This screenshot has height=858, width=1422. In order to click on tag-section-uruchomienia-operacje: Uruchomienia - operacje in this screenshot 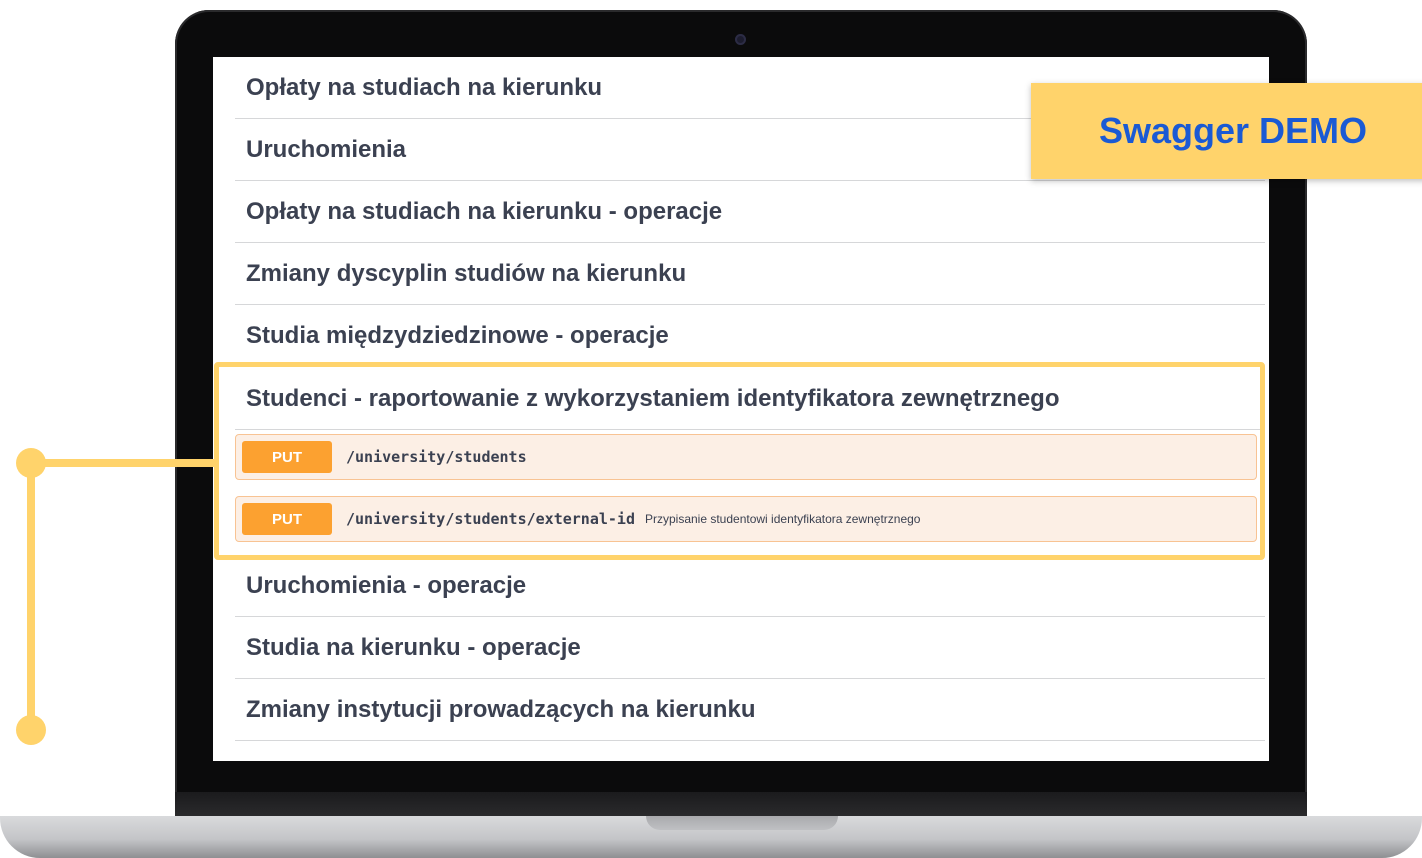, I will do `click(750, 586)`.